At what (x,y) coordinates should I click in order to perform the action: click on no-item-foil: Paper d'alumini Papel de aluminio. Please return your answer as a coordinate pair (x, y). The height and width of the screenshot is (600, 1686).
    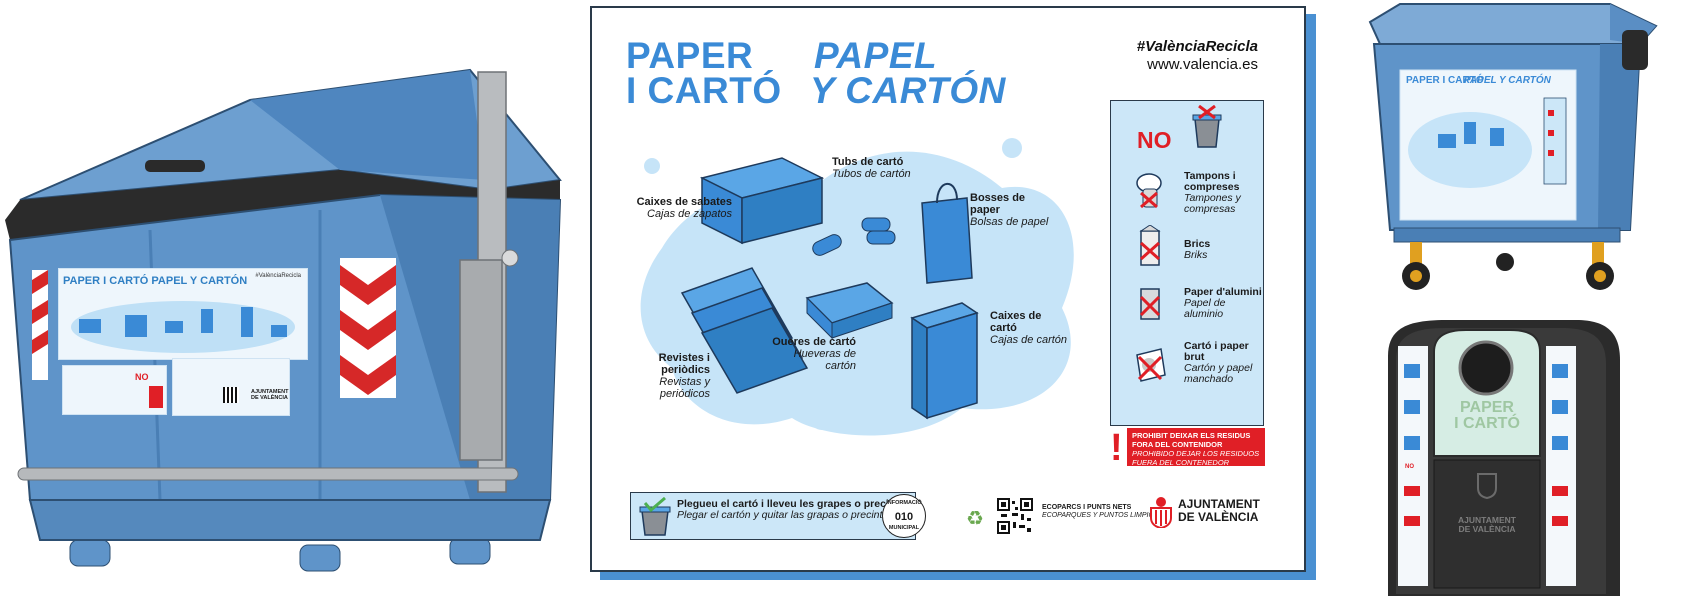
    Looking at the image, I should click on (1223, 303).